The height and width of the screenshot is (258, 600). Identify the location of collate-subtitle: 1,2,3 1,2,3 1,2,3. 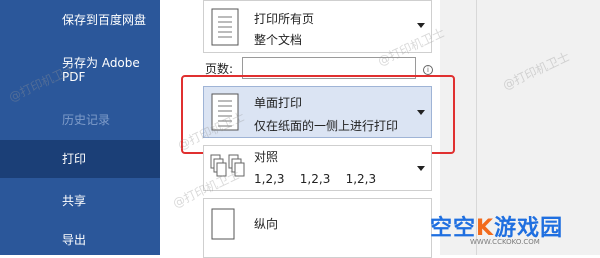
(315, 179).